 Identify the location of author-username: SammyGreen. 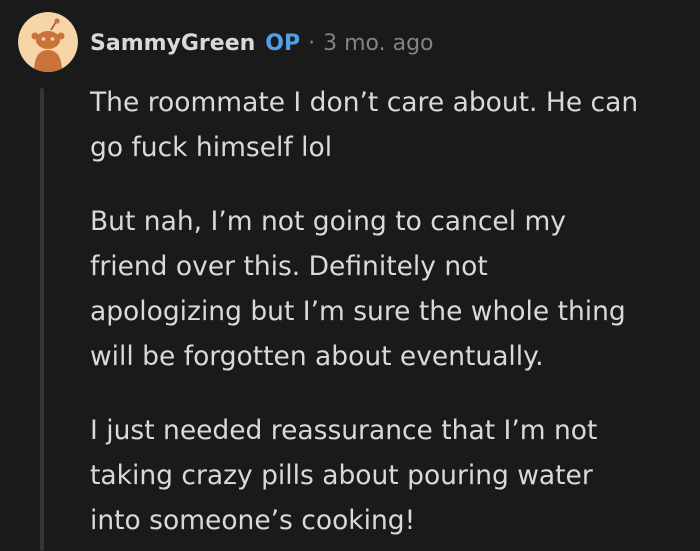
(172, 43).